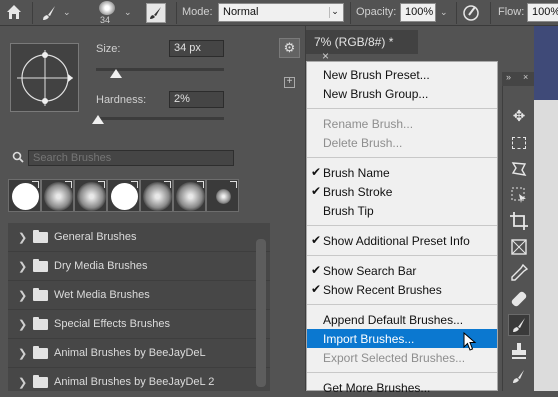 This screenshot has height=397, width=558. Describe the element at coordinates (519, 325) in the screenshot. I see `brush-tool-icon` at that location.